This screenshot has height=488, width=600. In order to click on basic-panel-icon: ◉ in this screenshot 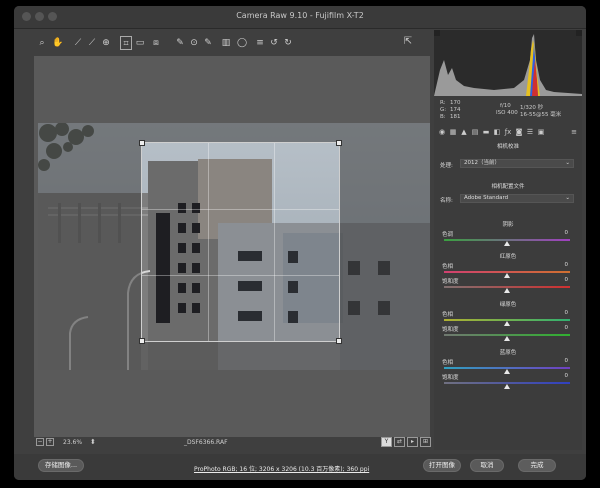, I will do `click(442, 132)`.